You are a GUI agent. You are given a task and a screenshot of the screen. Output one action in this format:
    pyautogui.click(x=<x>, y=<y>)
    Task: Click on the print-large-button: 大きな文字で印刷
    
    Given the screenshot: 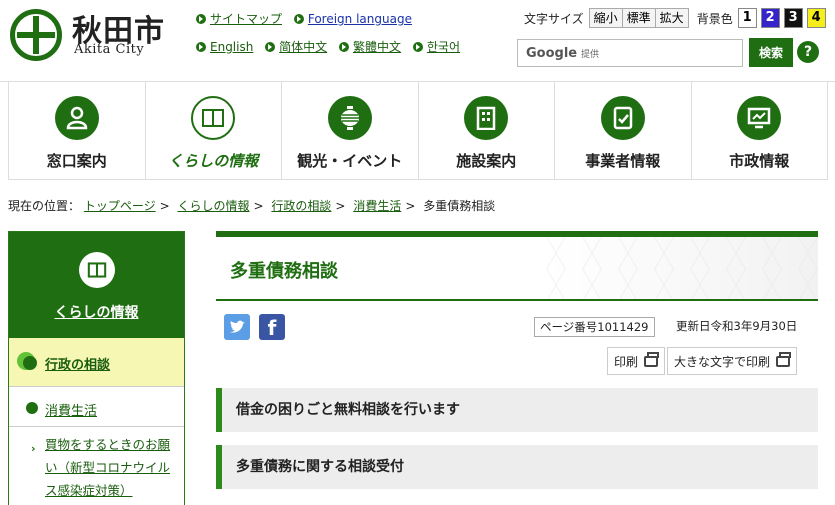 What is the action you would take?
    pyautogui.click(x=732, y=361)
    